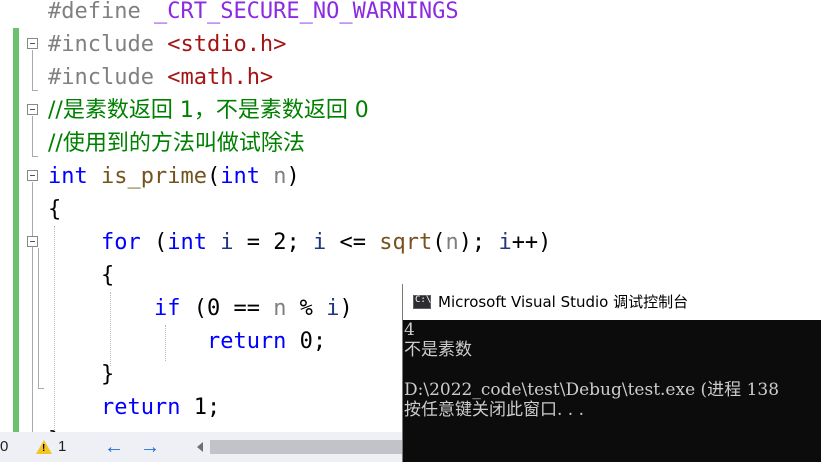  I want to click on code-line: return 1;, so click(134, 407).